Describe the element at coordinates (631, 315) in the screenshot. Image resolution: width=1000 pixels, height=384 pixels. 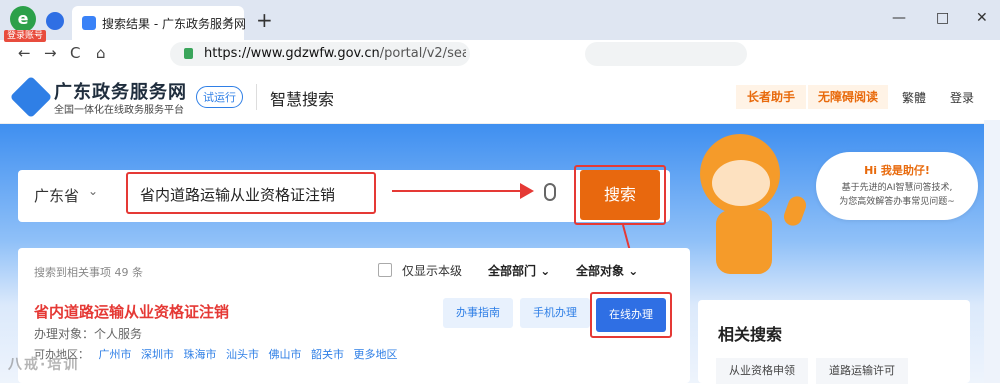
I see `online-handle-button: 在线办理` at that location.